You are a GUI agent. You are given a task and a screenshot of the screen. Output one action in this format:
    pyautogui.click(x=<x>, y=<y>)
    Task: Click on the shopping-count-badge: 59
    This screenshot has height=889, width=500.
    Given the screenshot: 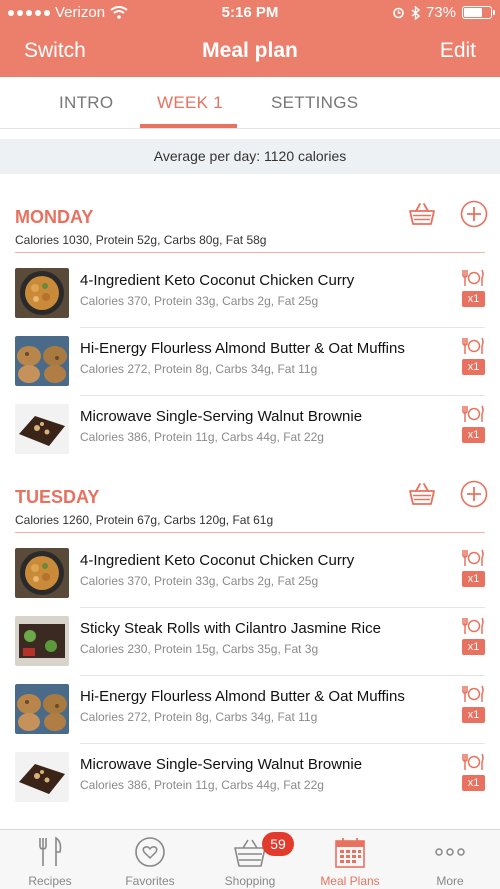 What is the action you would take?
    pyautogui.click(x=278, y=844)
    